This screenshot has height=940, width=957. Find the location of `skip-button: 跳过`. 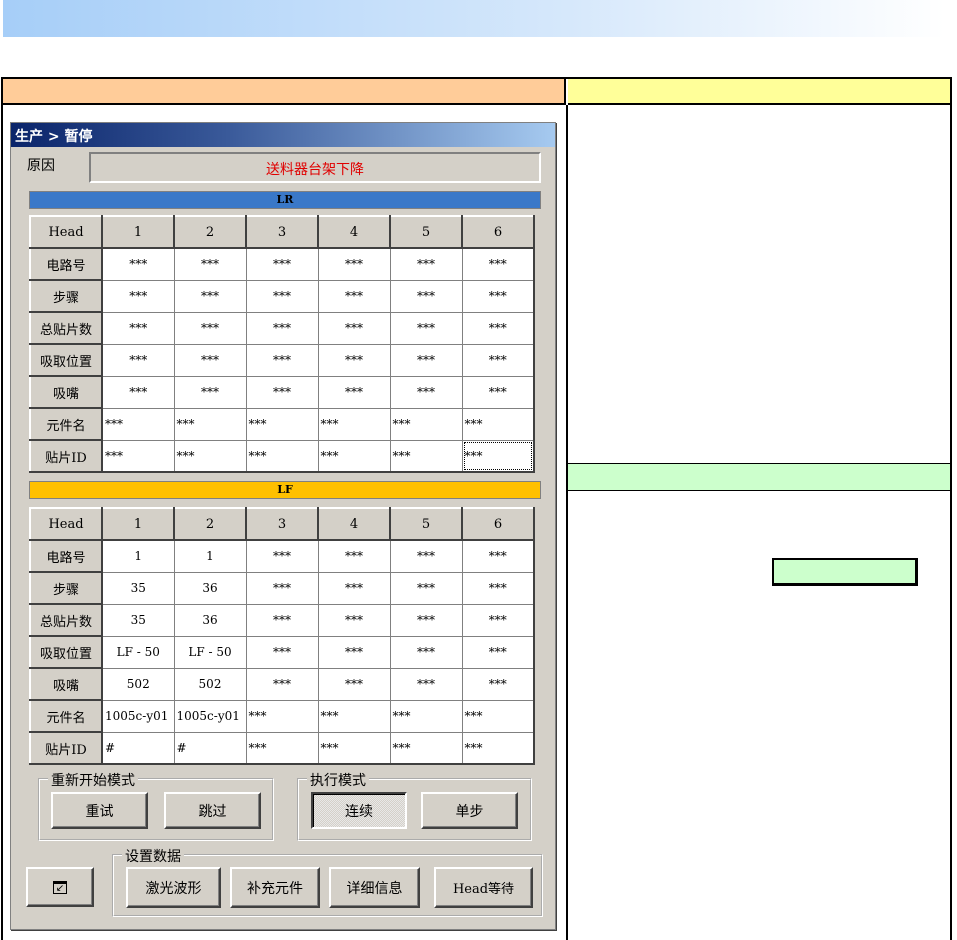

skip-button: 跳过 is located at coordinates (212, 810).